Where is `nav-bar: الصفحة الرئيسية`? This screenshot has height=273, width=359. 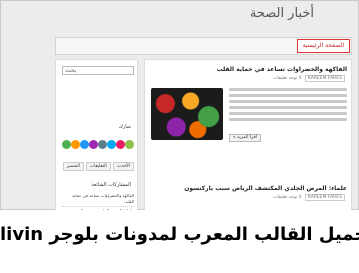 nav-bar: الصفحة الرئيسية is located at coordinates (203, 46).